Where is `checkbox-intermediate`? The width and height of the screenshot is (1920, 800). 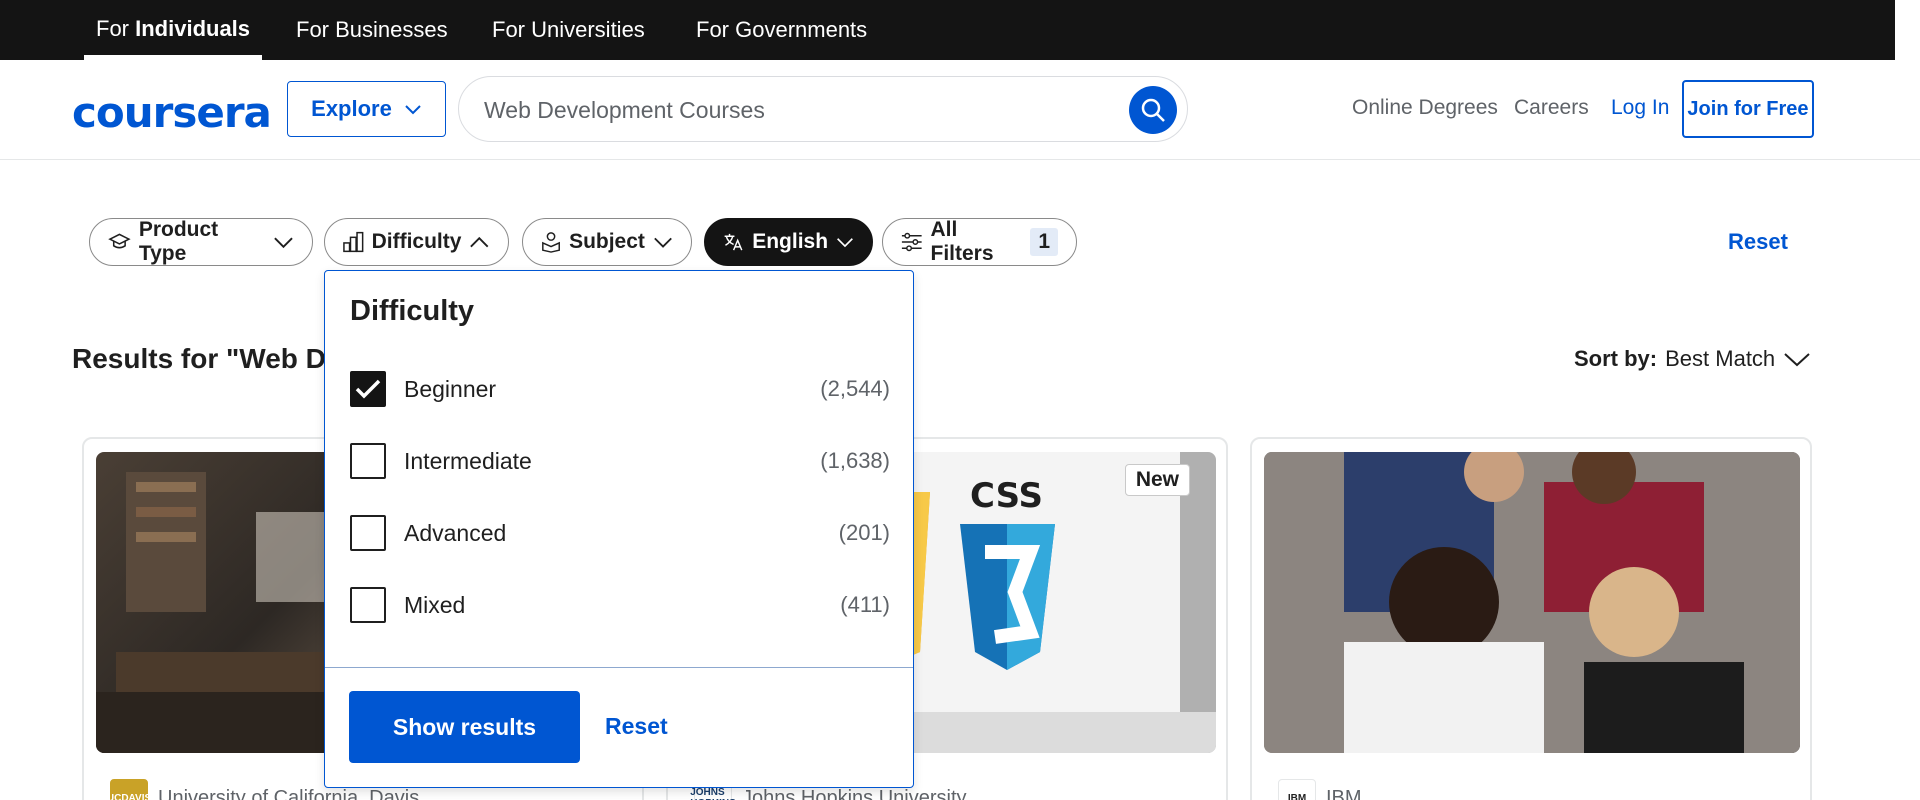
checkbox-intermediate is located at coordinates (368, 461).